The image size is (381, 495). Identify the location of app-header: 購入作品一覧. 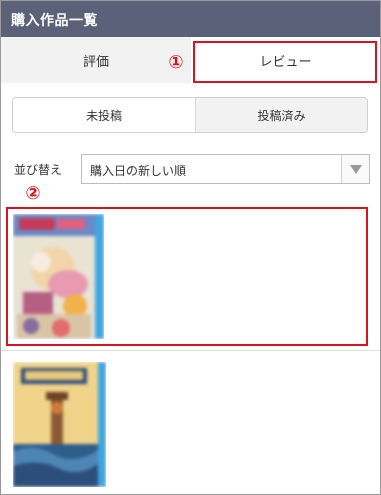
(190, 19).